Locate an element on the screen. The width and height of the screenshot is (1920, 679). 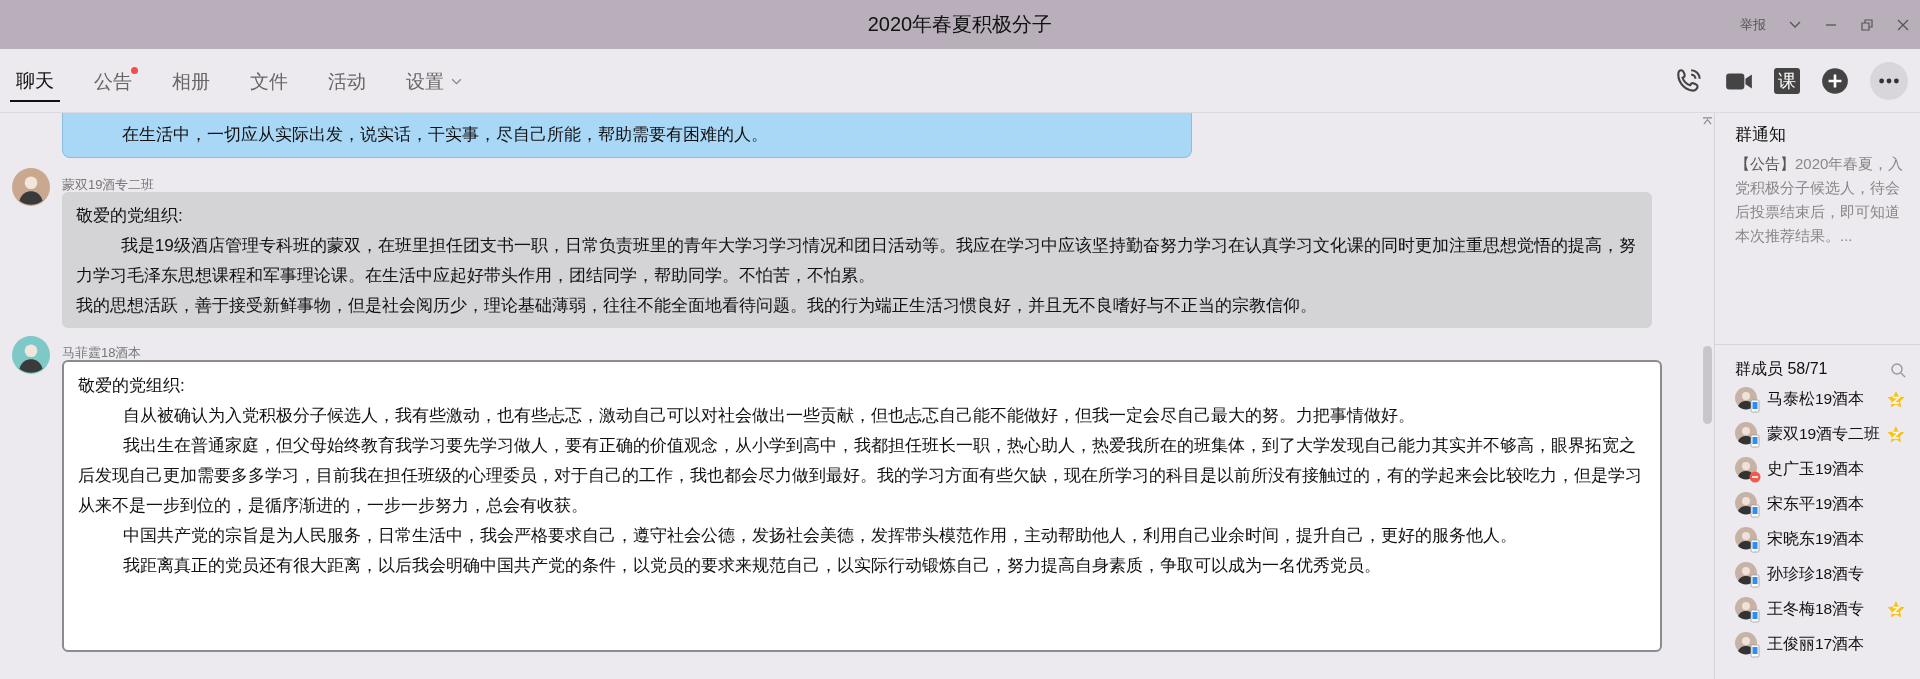
message-text: 我的思想活跃，善于接受新鲜事物，但是社会阅历少，理论基础薄弱，往往不能全面地看待问题。我的行为端正生活习惯良好，并且无不良嗜好与不正当的宗教信仰。 is located at coordinates (697, 305).